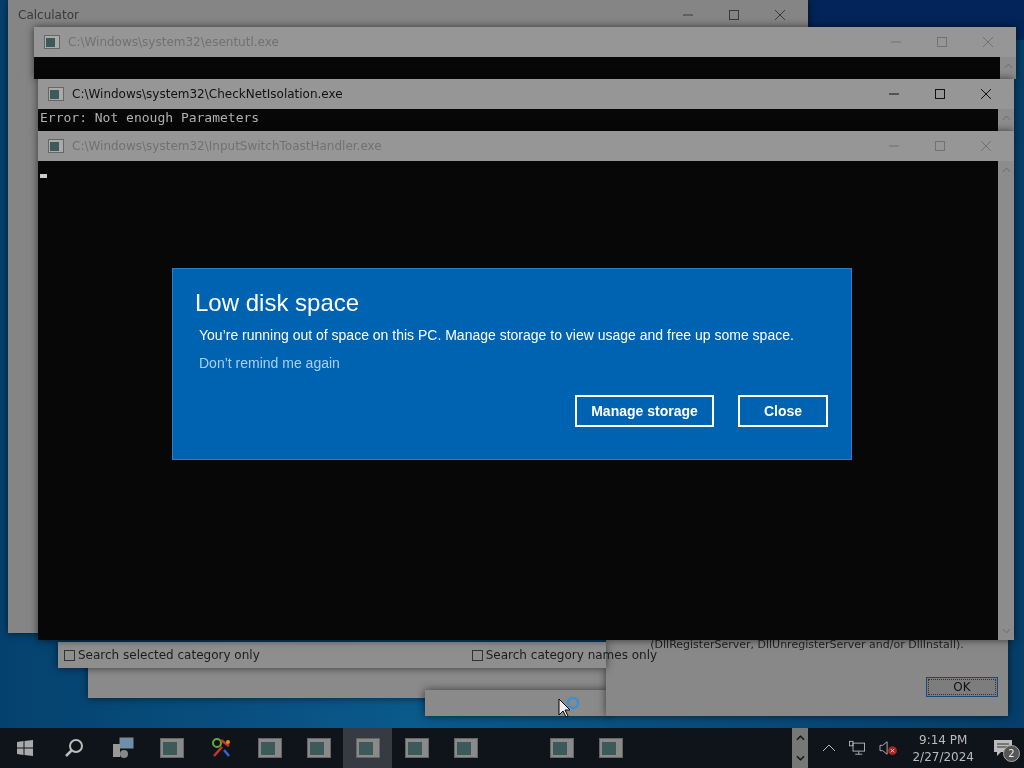  What do you see at coordinates (73, 748) in the screenshot?
I see `search-icon` at bounding box center [73, 748].